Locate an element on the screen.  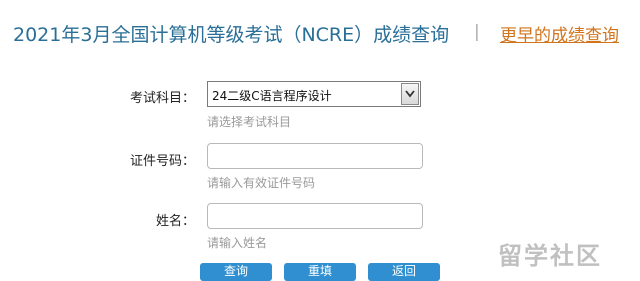
site-watermark: 留学社区 is located at coordinates (550, 256).